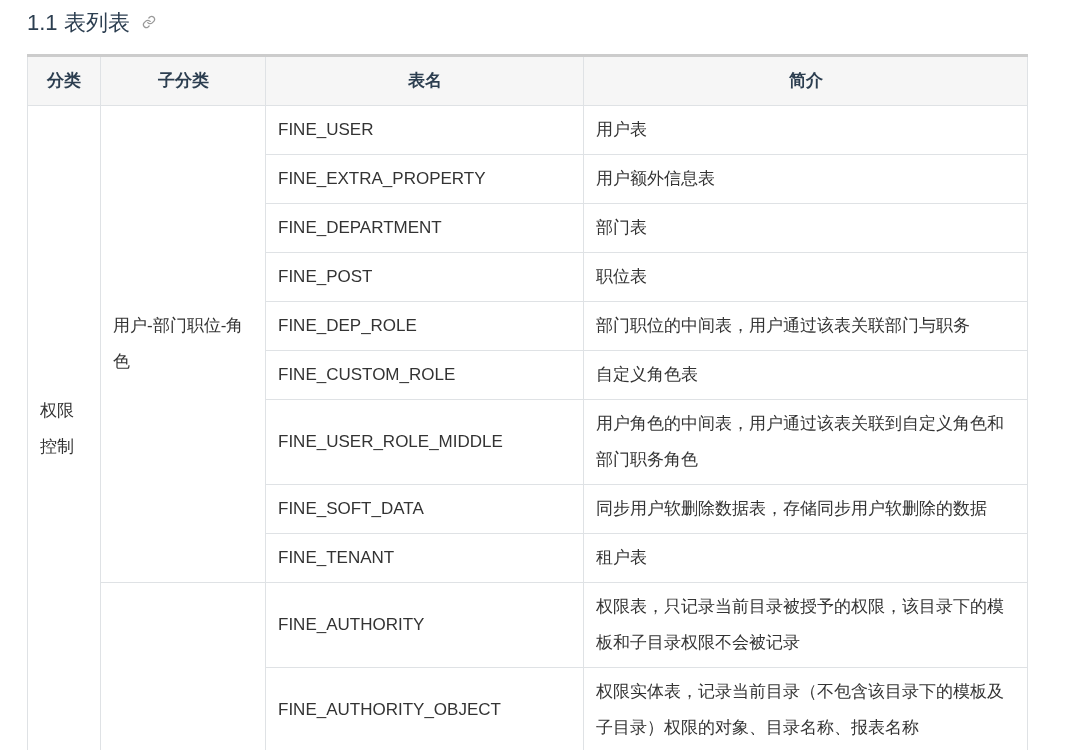 Image resolution: width=1080 pixels, height=750 pixels. I want to click on description-cell: 用户角色的中间表，用户通过该表关联到自定义角色和部门职务角色, so click(805, 442).